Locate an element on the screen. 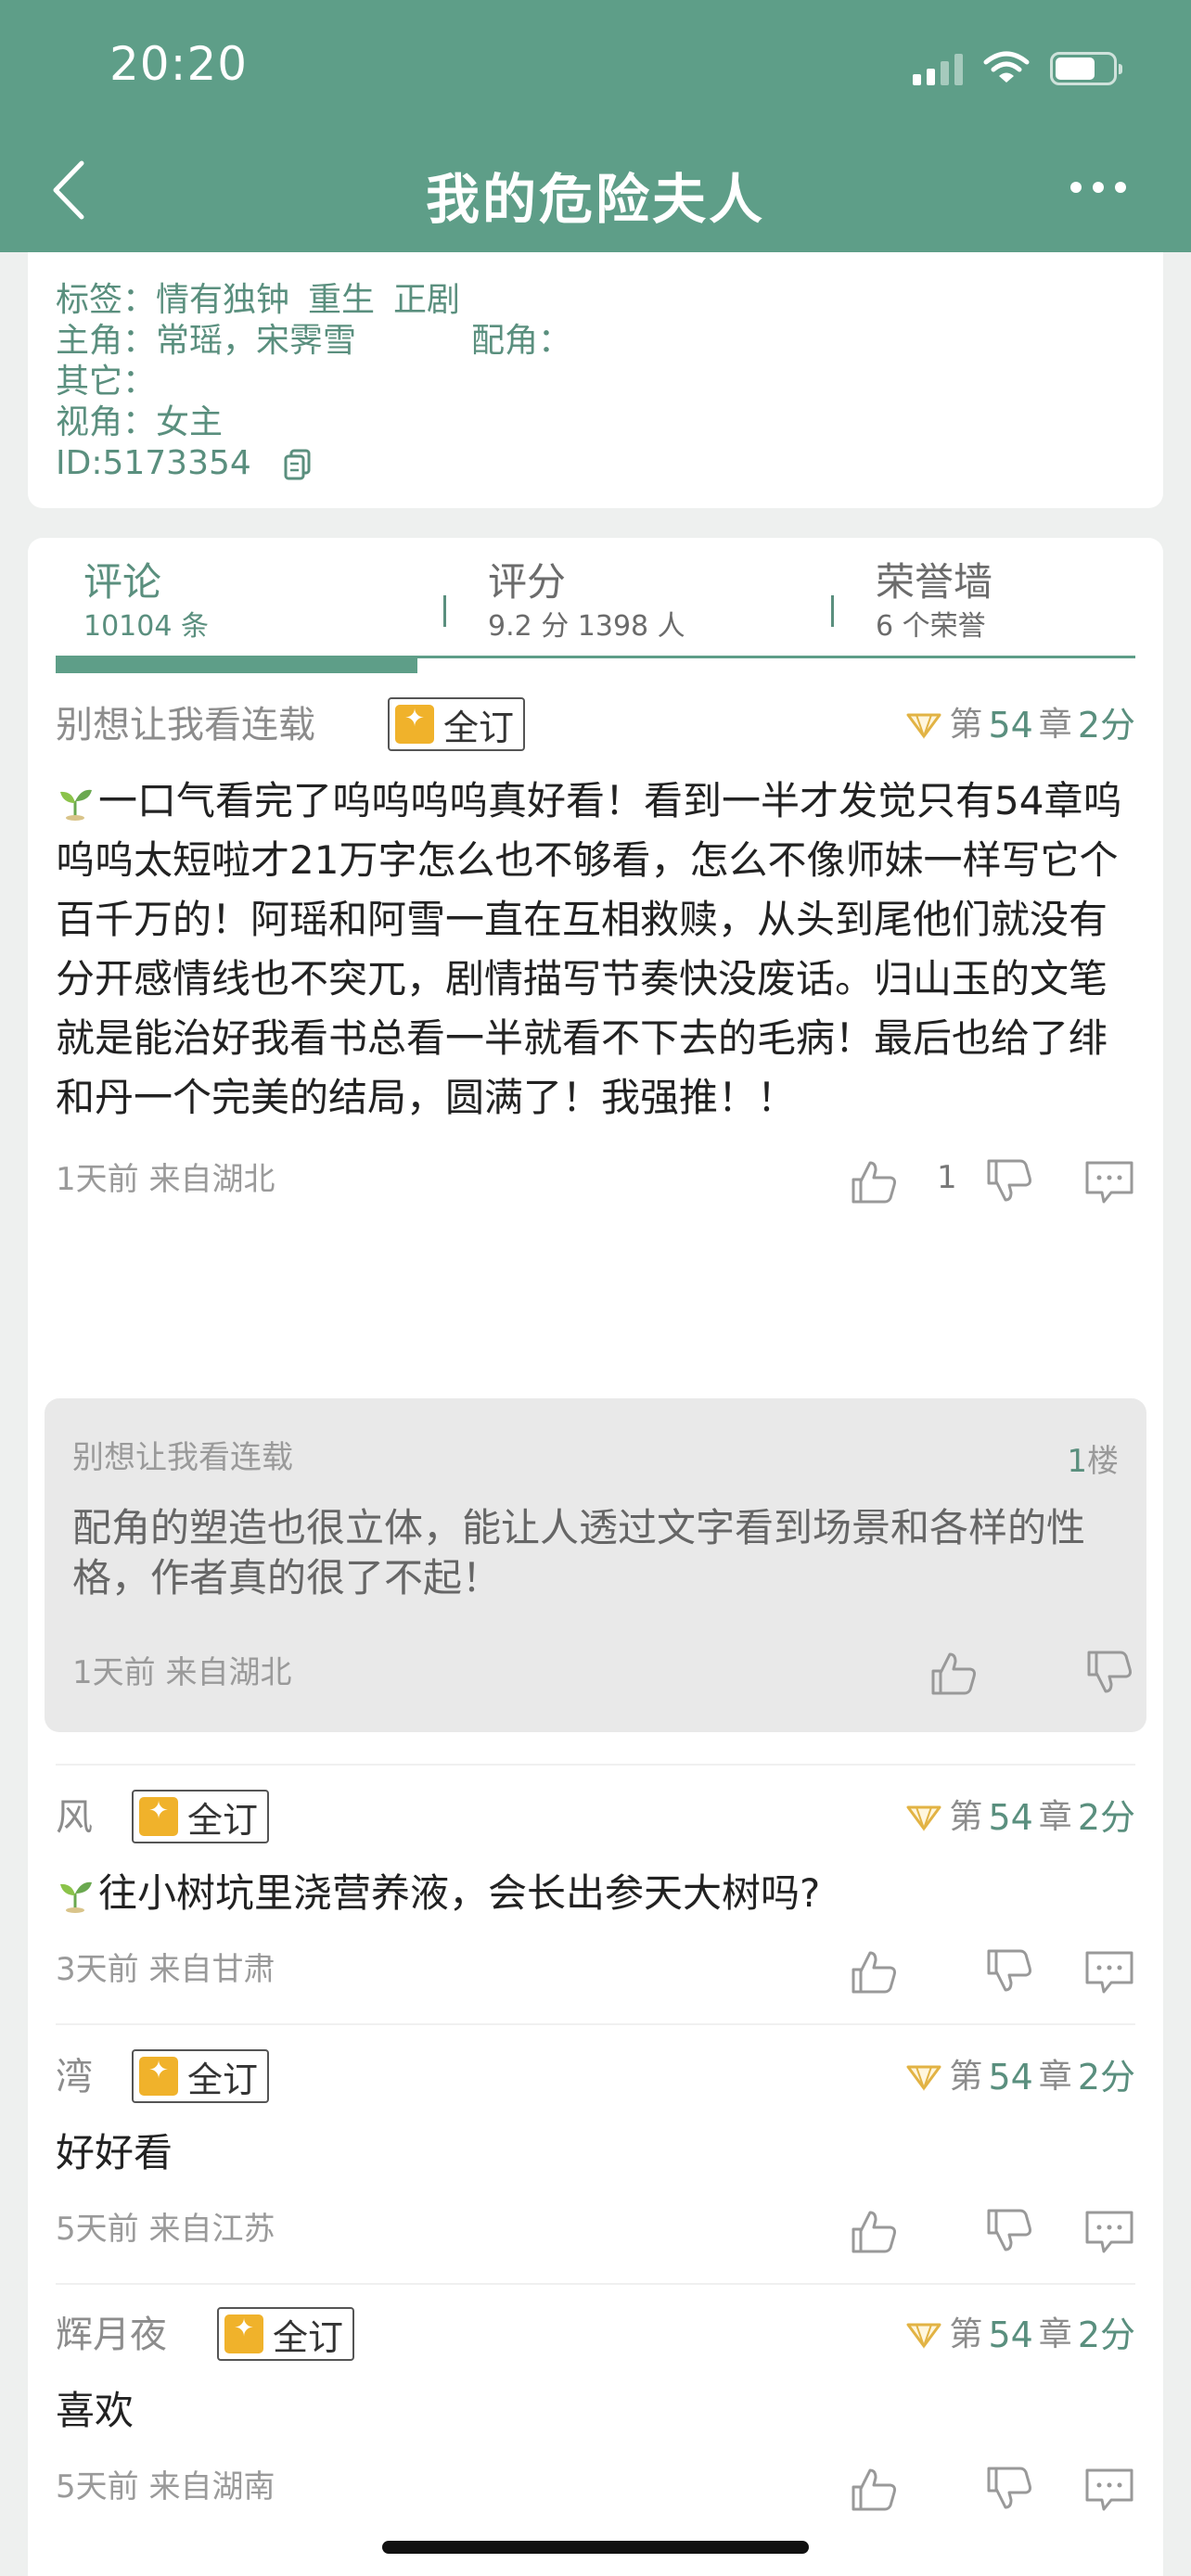 This screenshot has height=2576, width=1191. like-count: 1 is located at coordinates (947, 1177).